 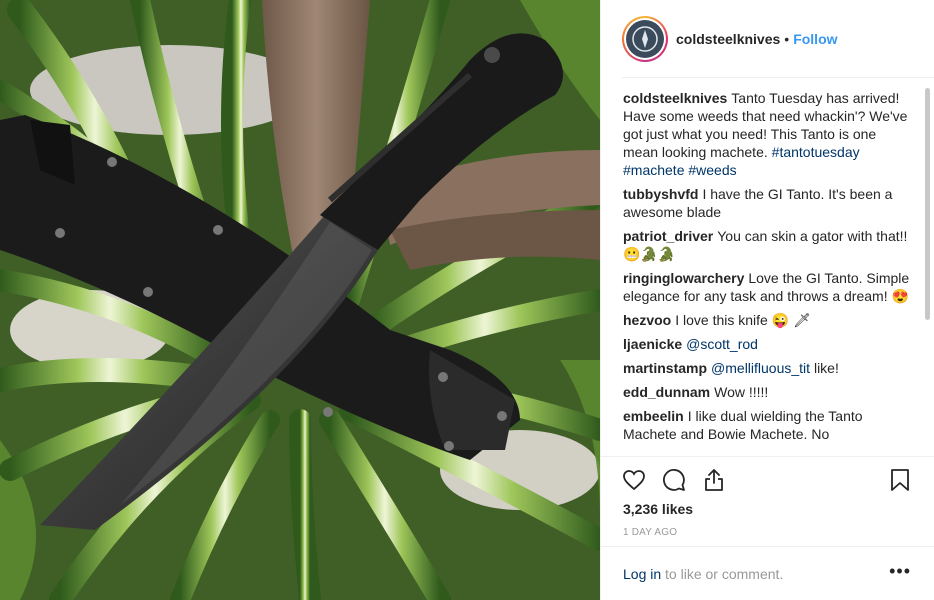 What do you see at coordinates (769, 344) in the screenshot?
I see `list-item: ljaenicke @scott_rod` at bounding box center [769, 344].